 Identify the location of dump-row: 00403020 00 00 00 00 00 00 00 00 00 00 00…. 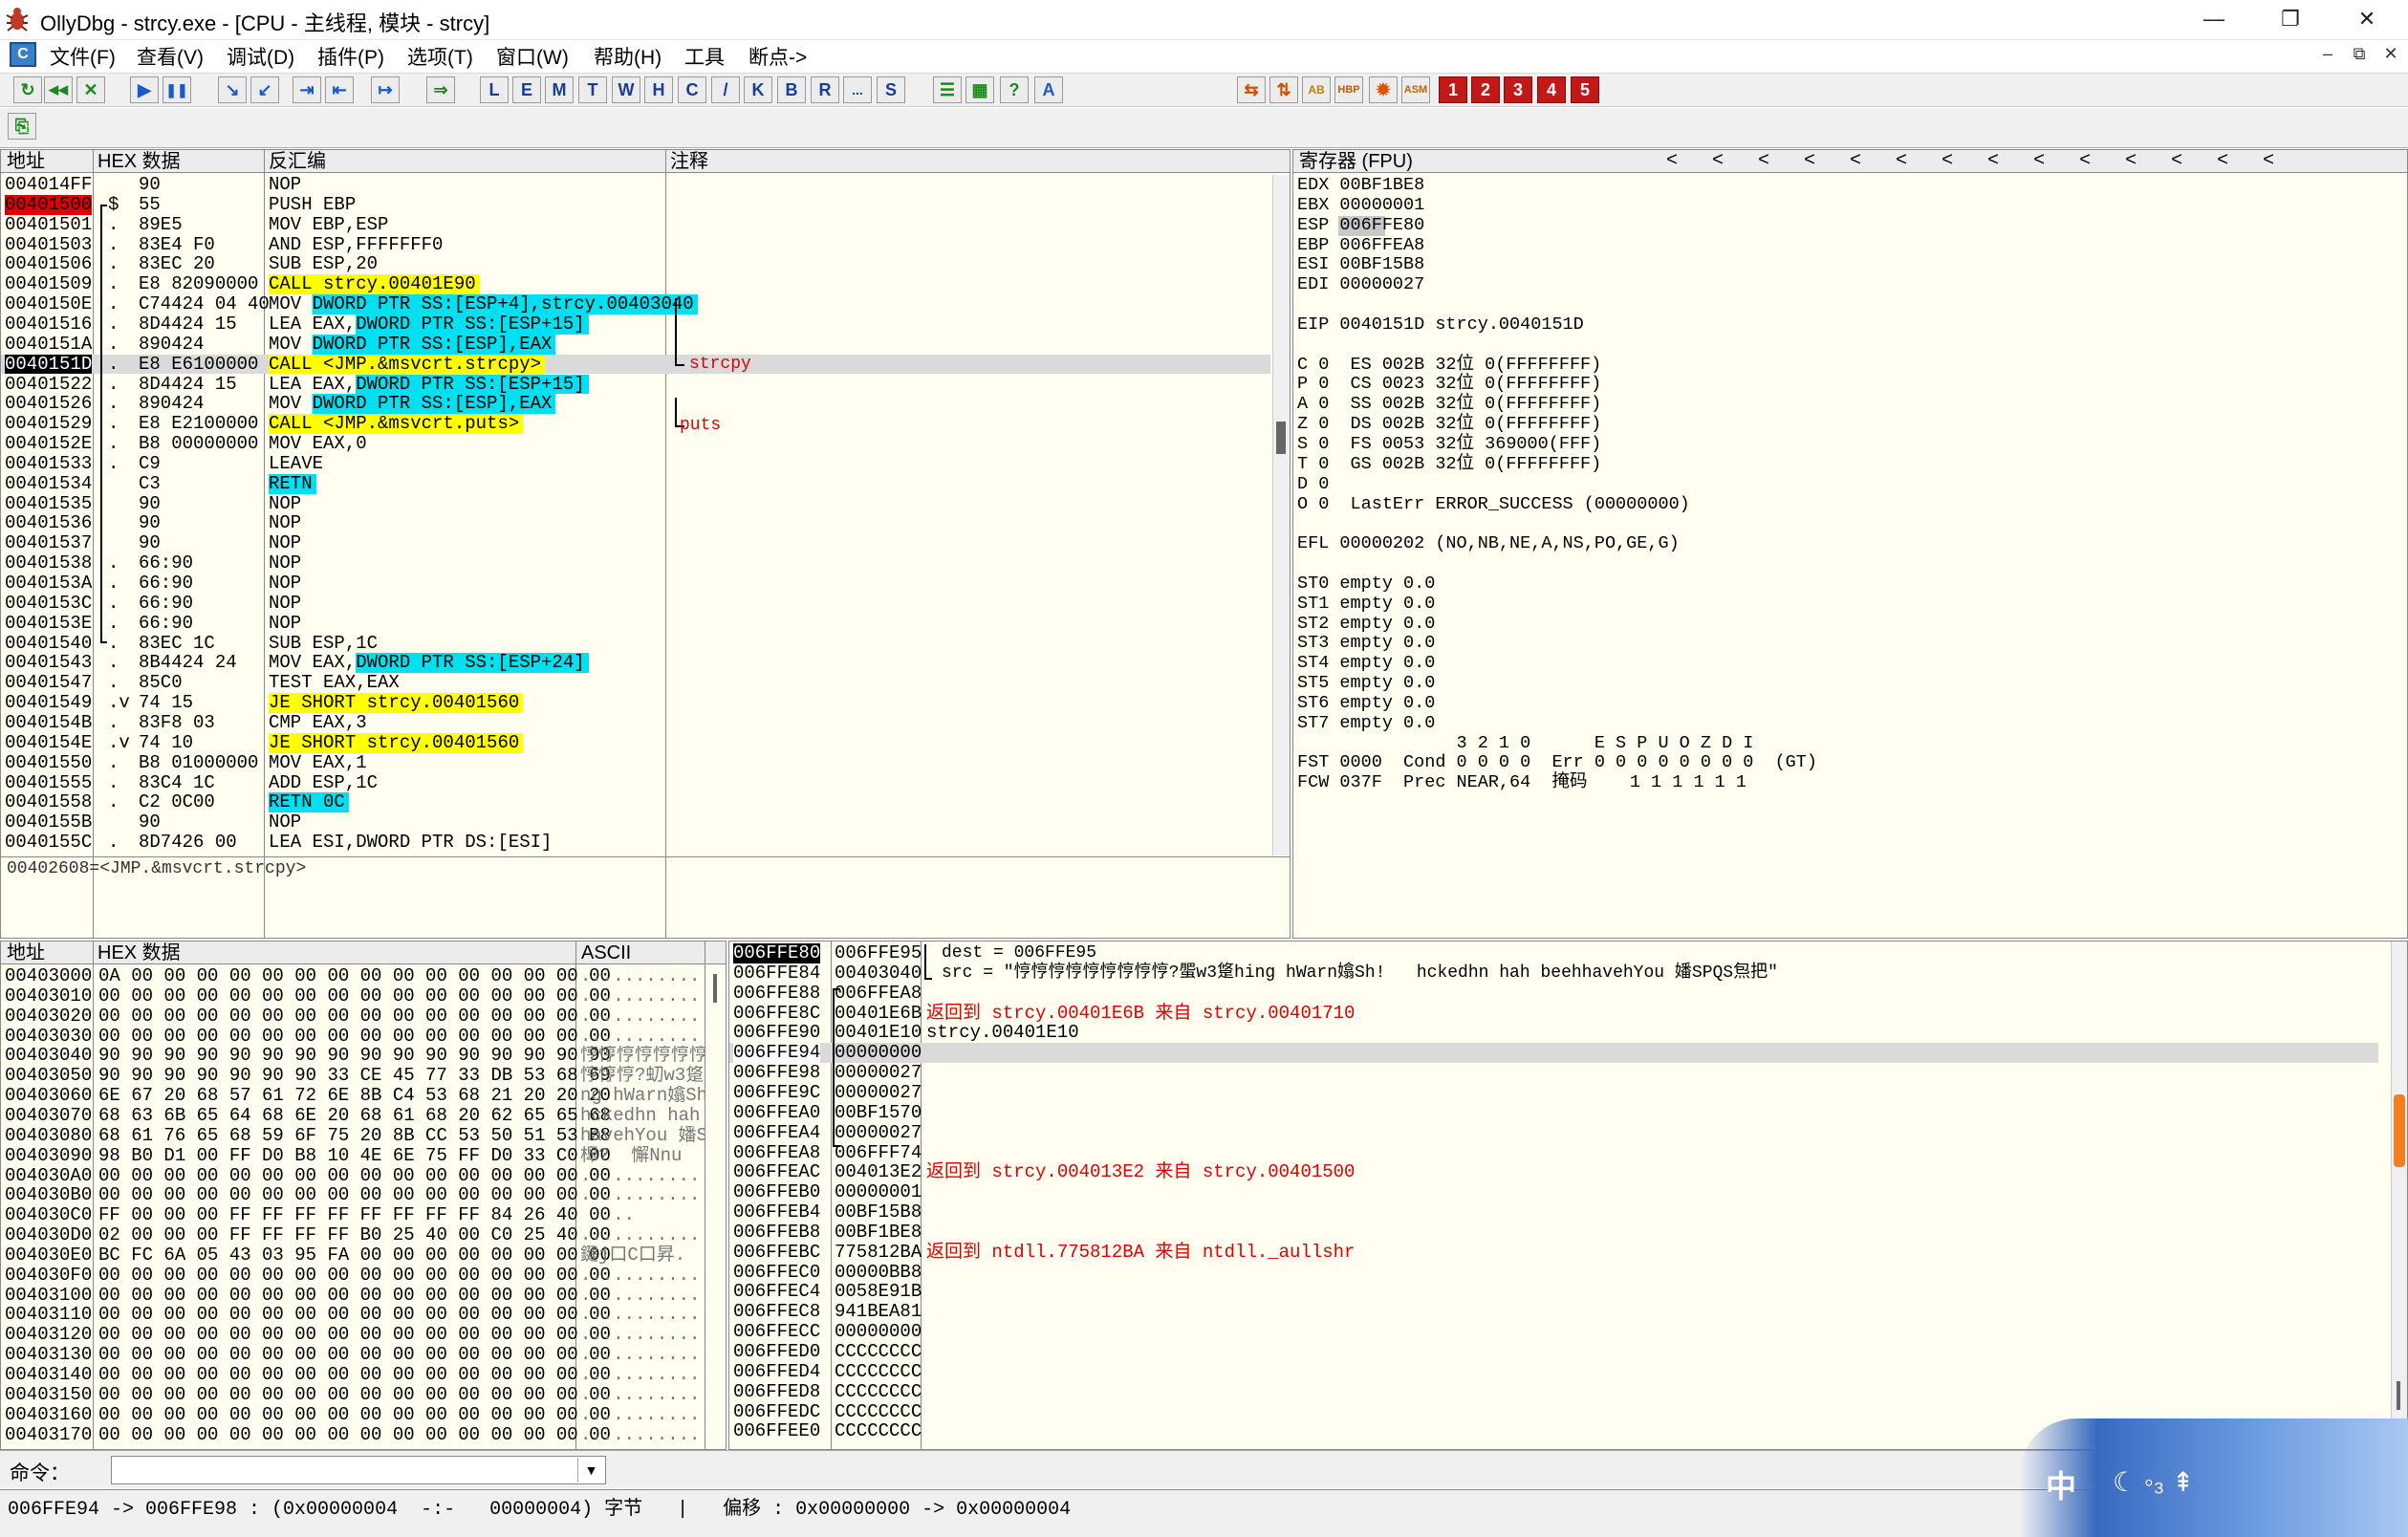
(353, 1016).